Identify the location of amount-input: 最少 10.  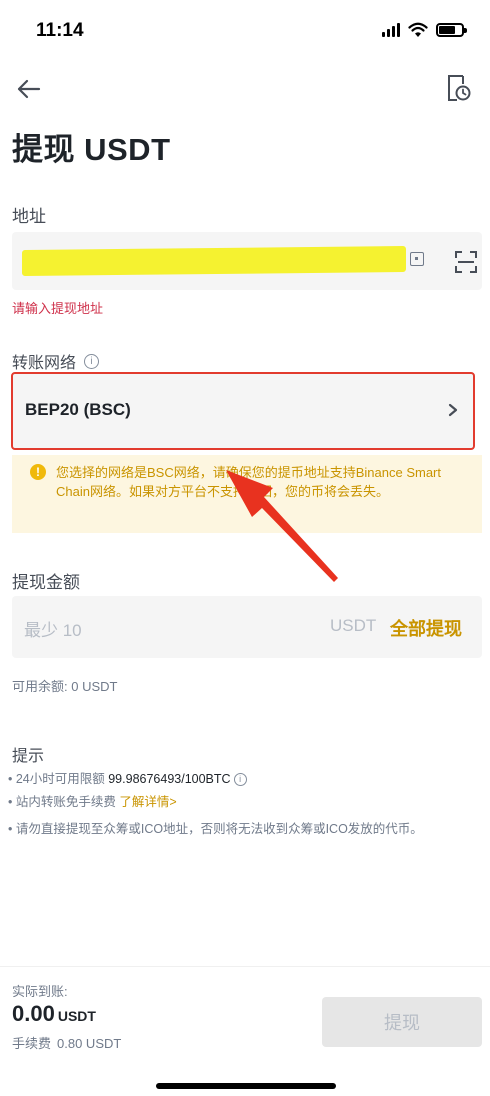
(53, 628).